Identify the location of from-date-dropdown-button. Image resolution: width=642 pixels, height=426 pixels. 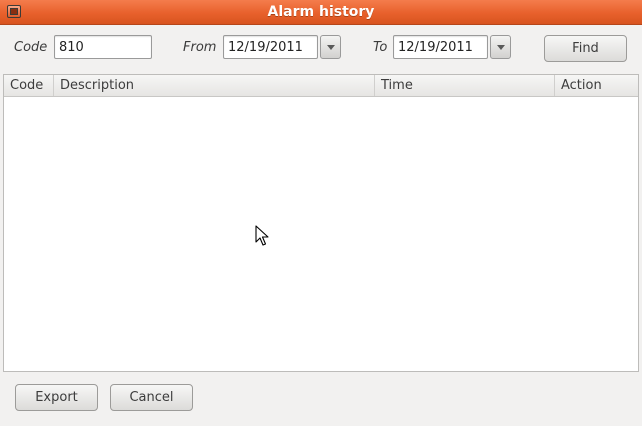
(330, 47).